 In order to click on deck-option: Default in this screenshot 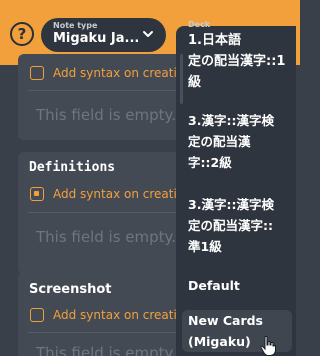, I will do `click(240, 285)`.